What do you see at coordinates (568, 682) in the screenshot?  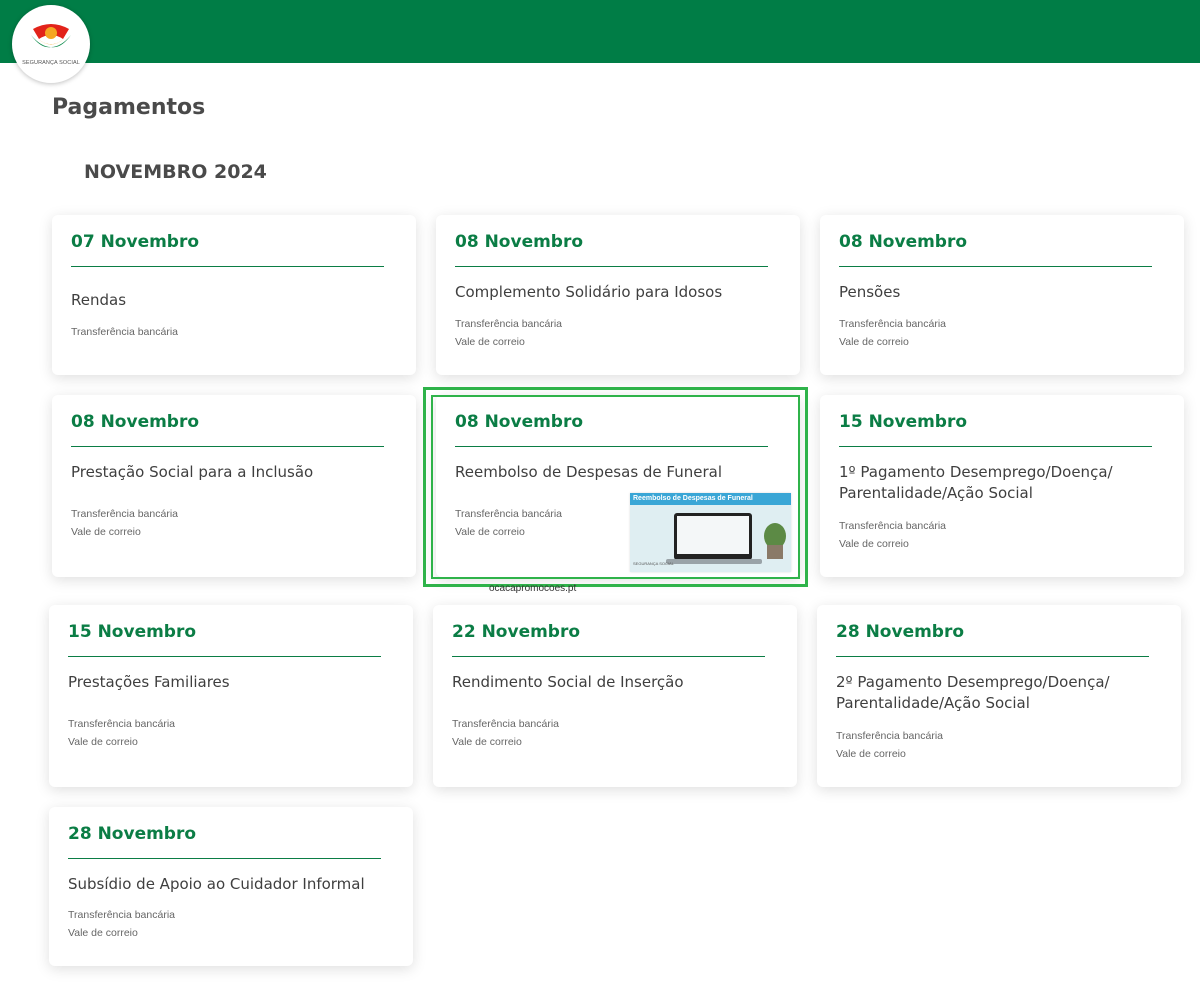 I see `card-title: Rendimento Social de Inserção` at bounding box center [568, 682].